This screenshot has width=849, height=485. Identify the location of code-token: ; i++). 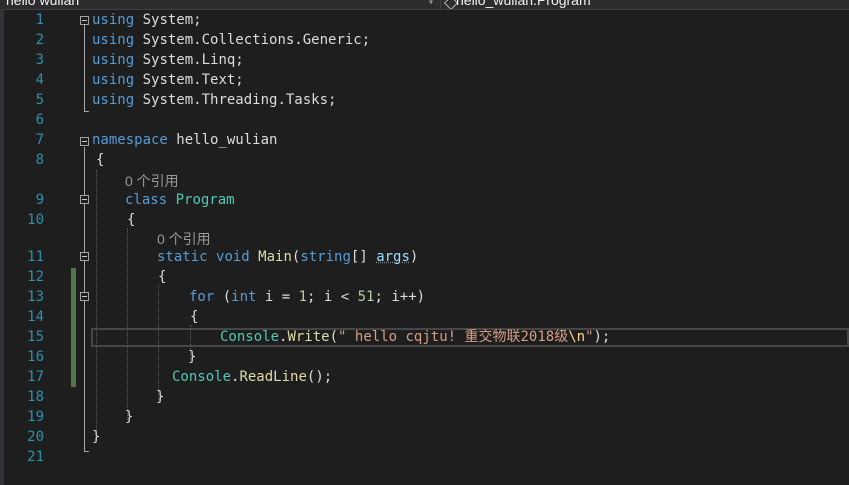
(400, 297).